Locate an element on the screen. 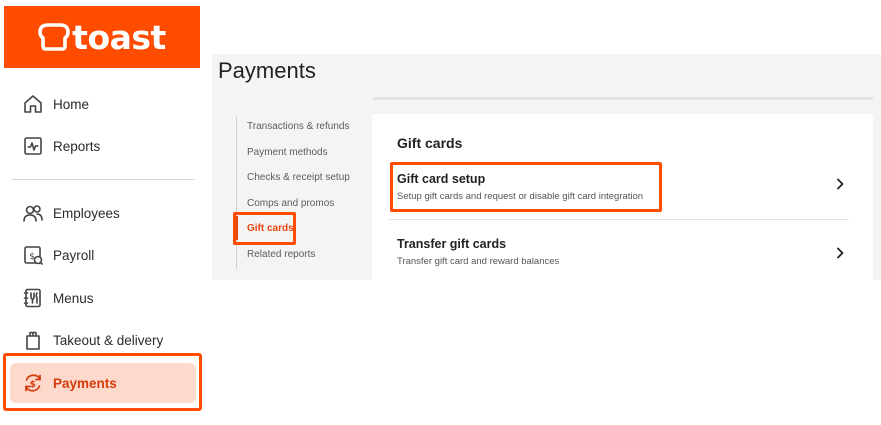 This screenshot has width=881, height=425. subnav-item-transactions-refunds: Transactions & refunds is located at coordinates (301, 129).